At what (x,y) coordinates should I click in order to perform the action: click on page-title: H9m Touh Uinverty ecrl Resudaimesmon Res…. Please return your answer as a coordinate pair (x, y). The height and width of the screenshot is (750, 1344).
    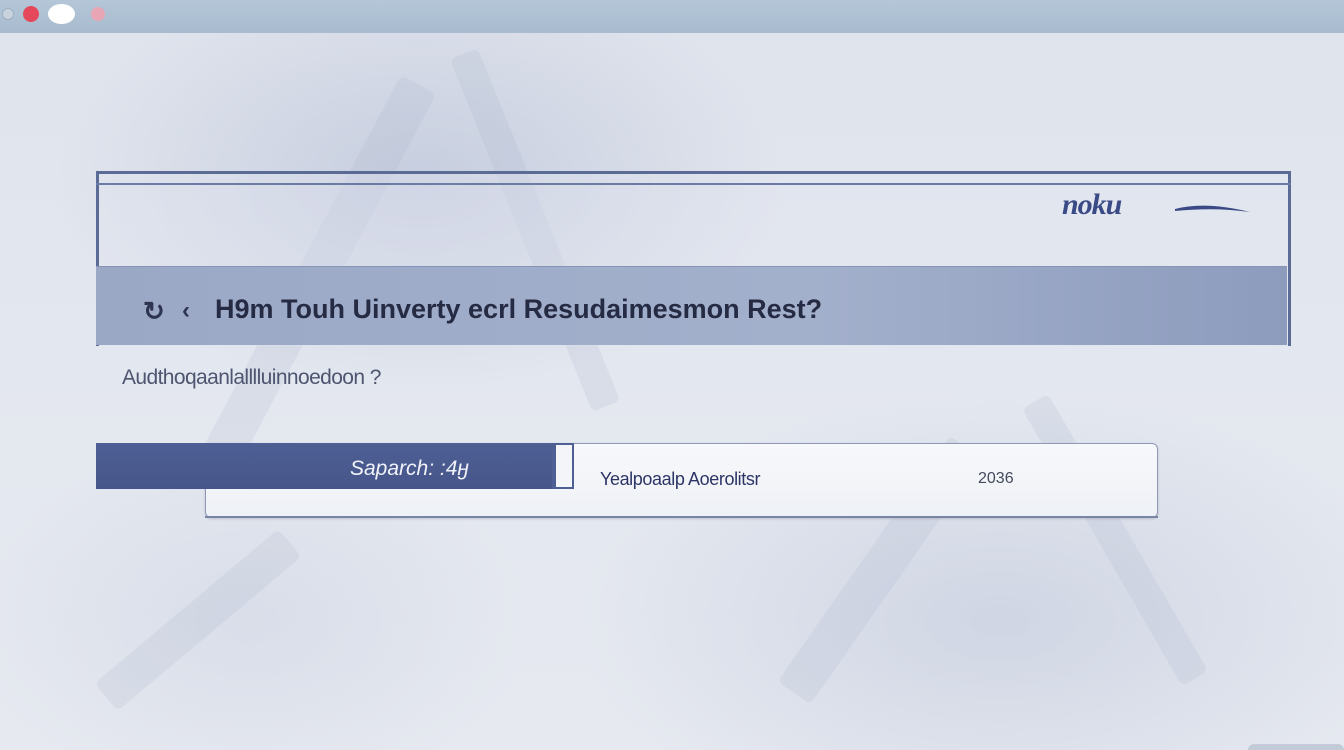
    Looking at the image, I should click on (519, 309).